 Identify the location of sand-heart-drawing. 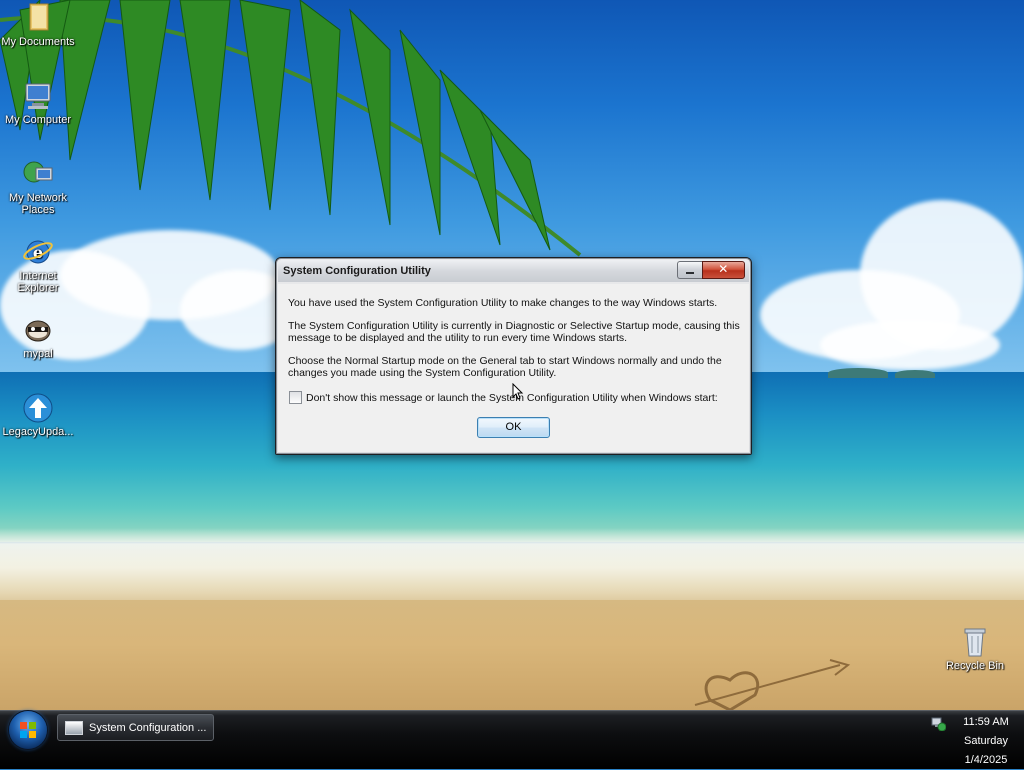
(772, 684).